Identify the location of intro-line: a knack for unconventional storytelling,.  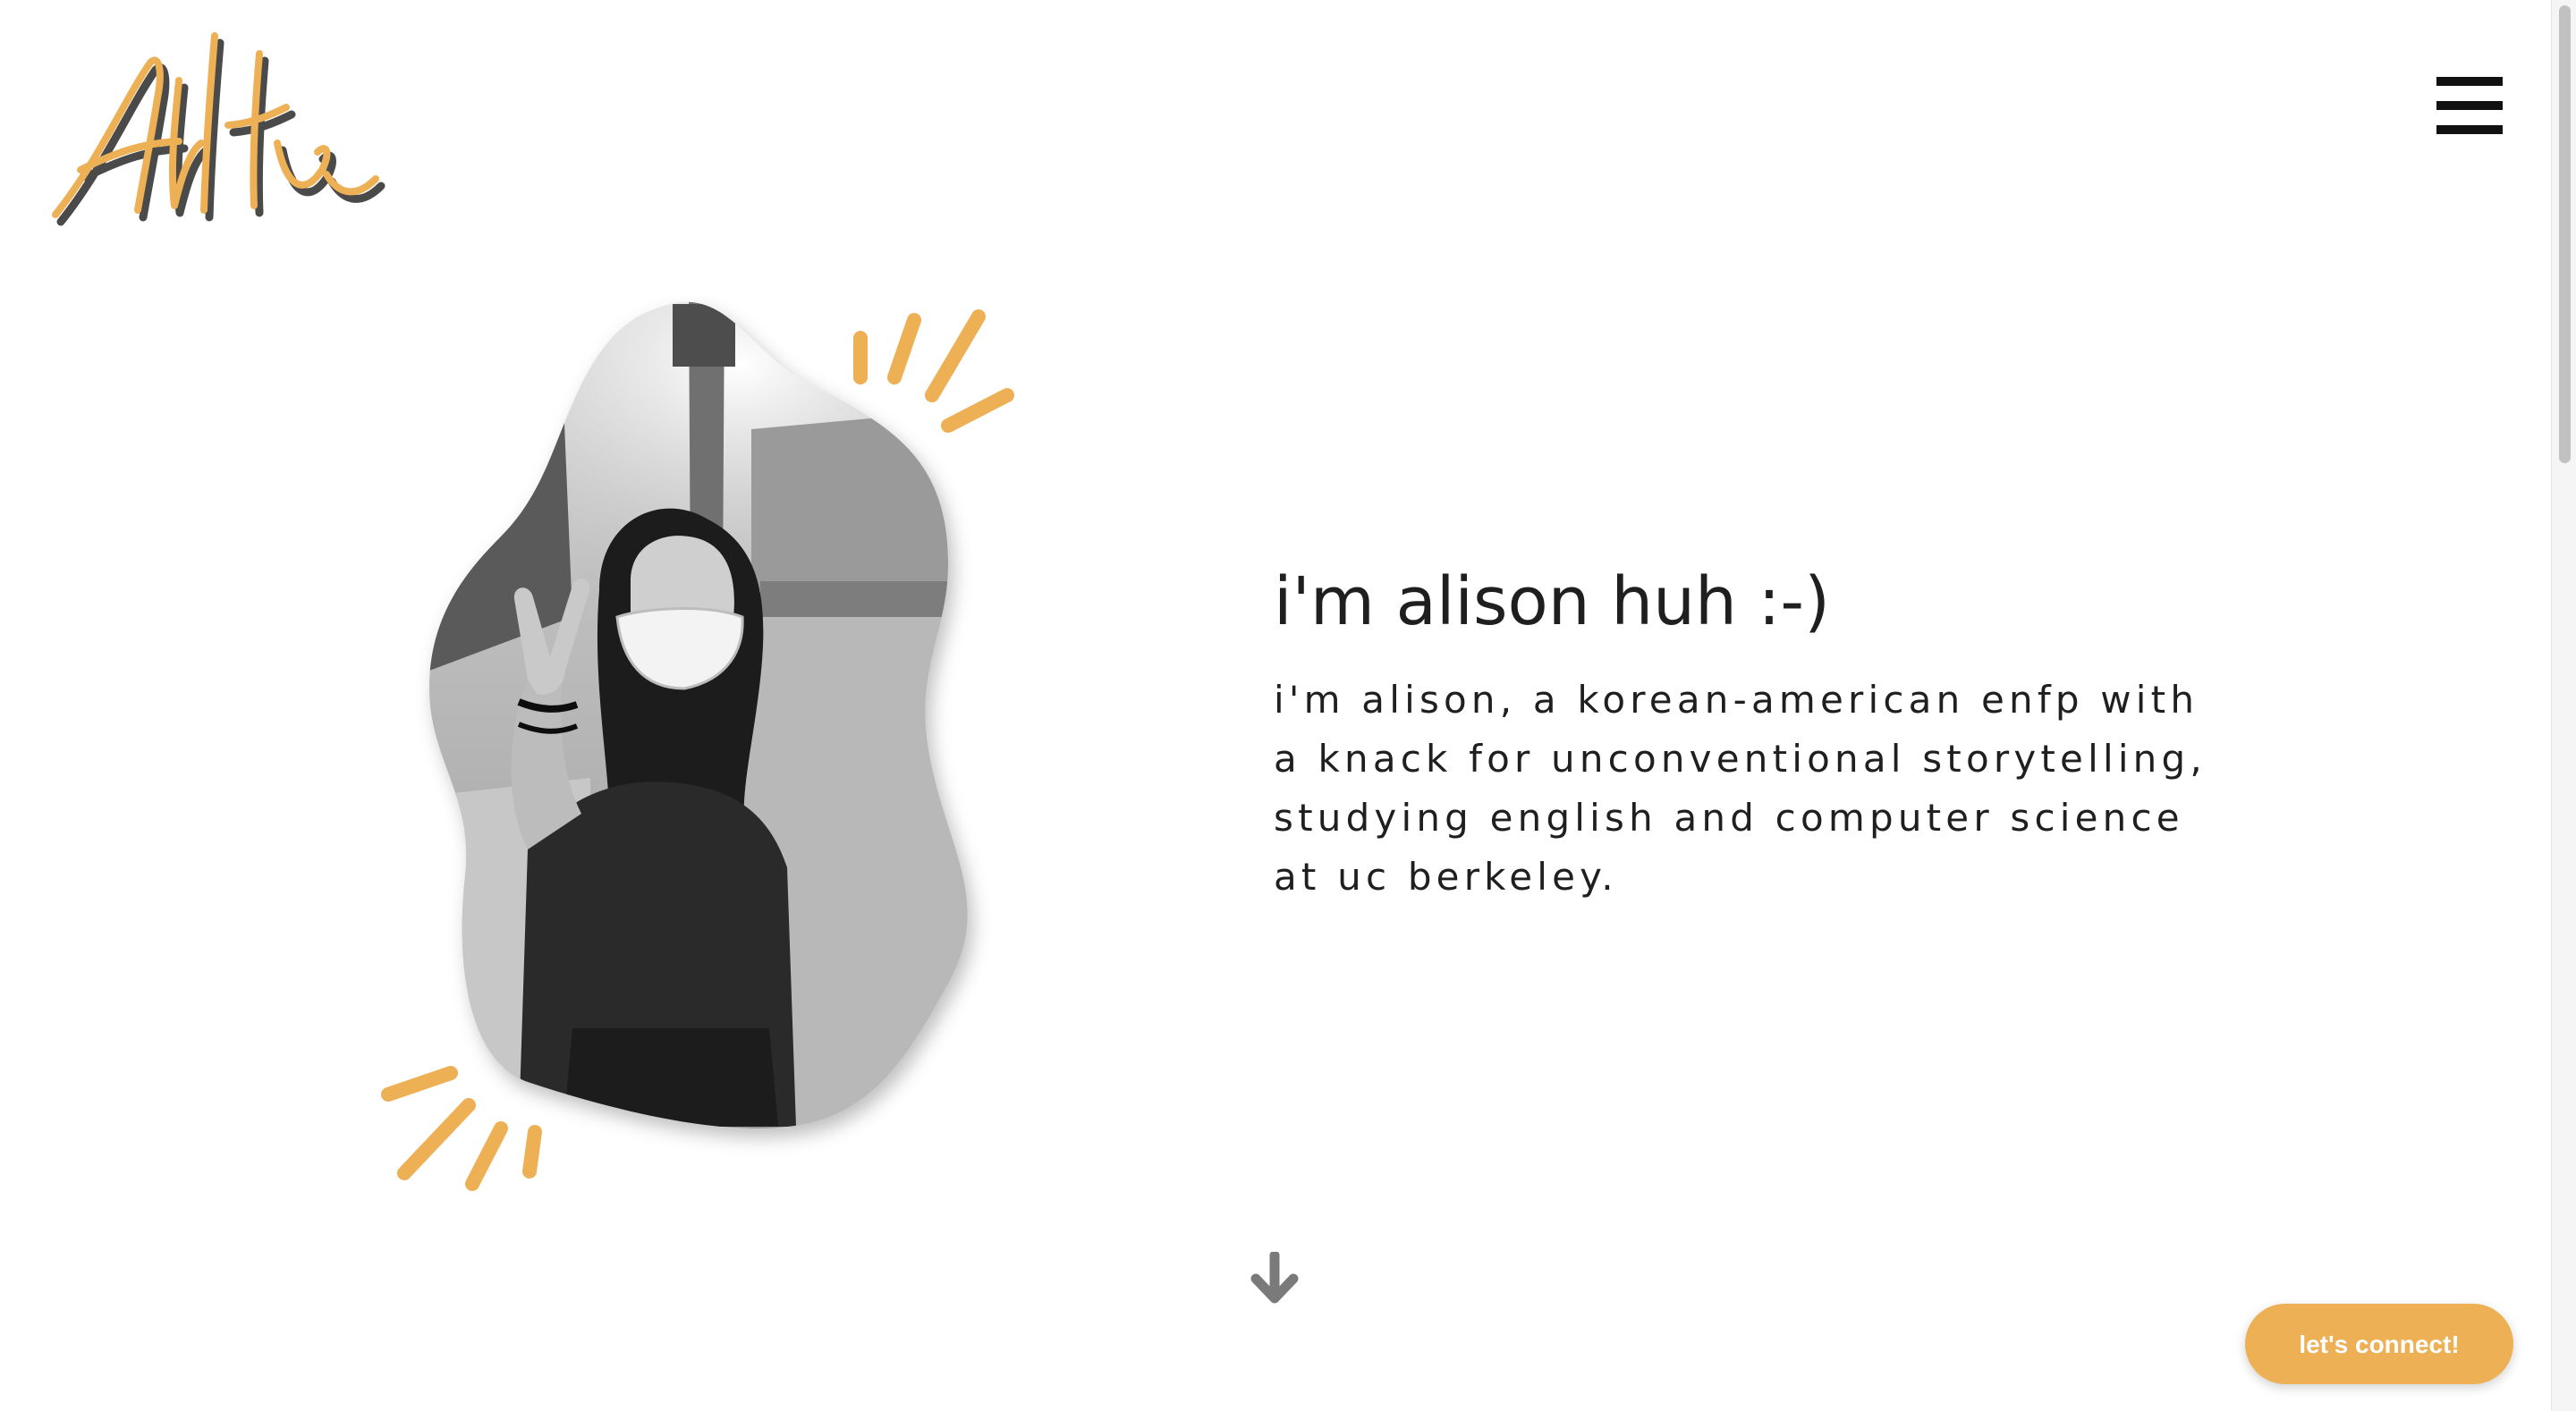
(1740, 759).